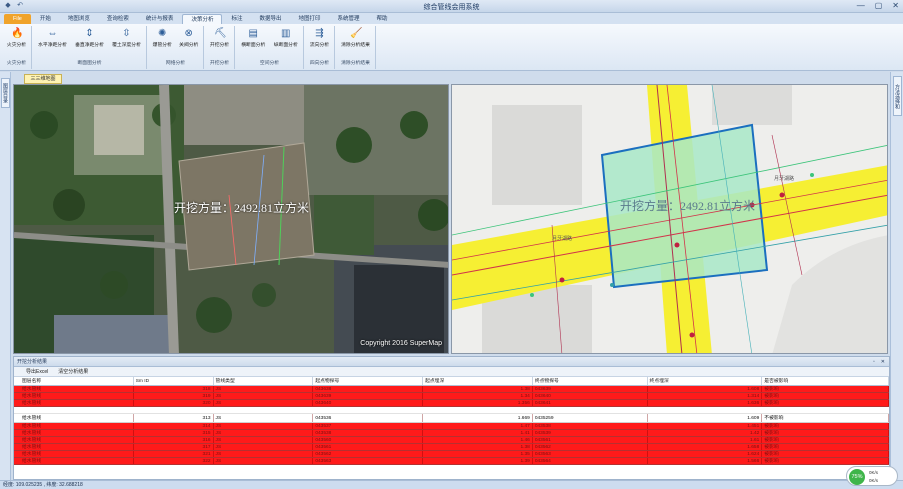 The width and height of the screenshot is (903, 489). What do you see at coordinates (52, 33) in the screenshot?
I see `horizontal-distance-icon: ⇔` at bounding box center [52, 33].